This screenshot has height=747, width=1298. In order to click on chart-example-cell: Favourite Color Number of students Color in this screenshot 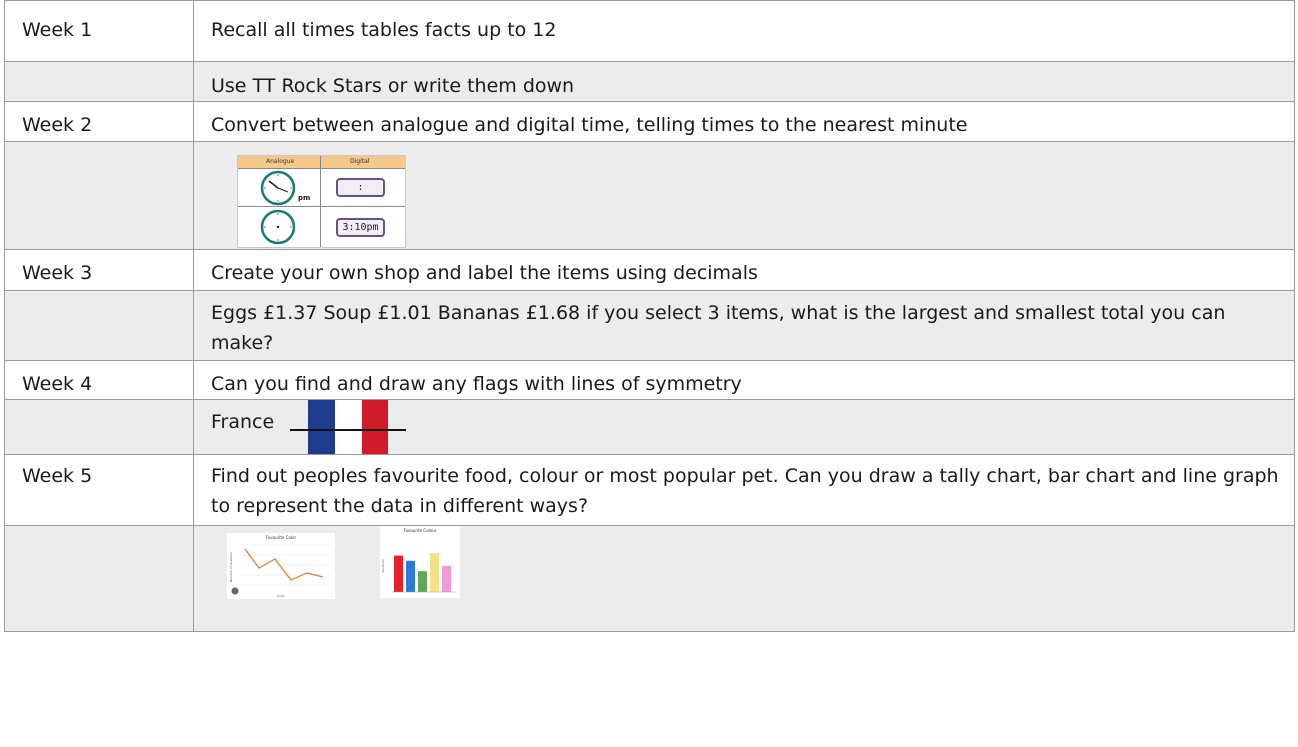, I will do `click(744, 578)`.